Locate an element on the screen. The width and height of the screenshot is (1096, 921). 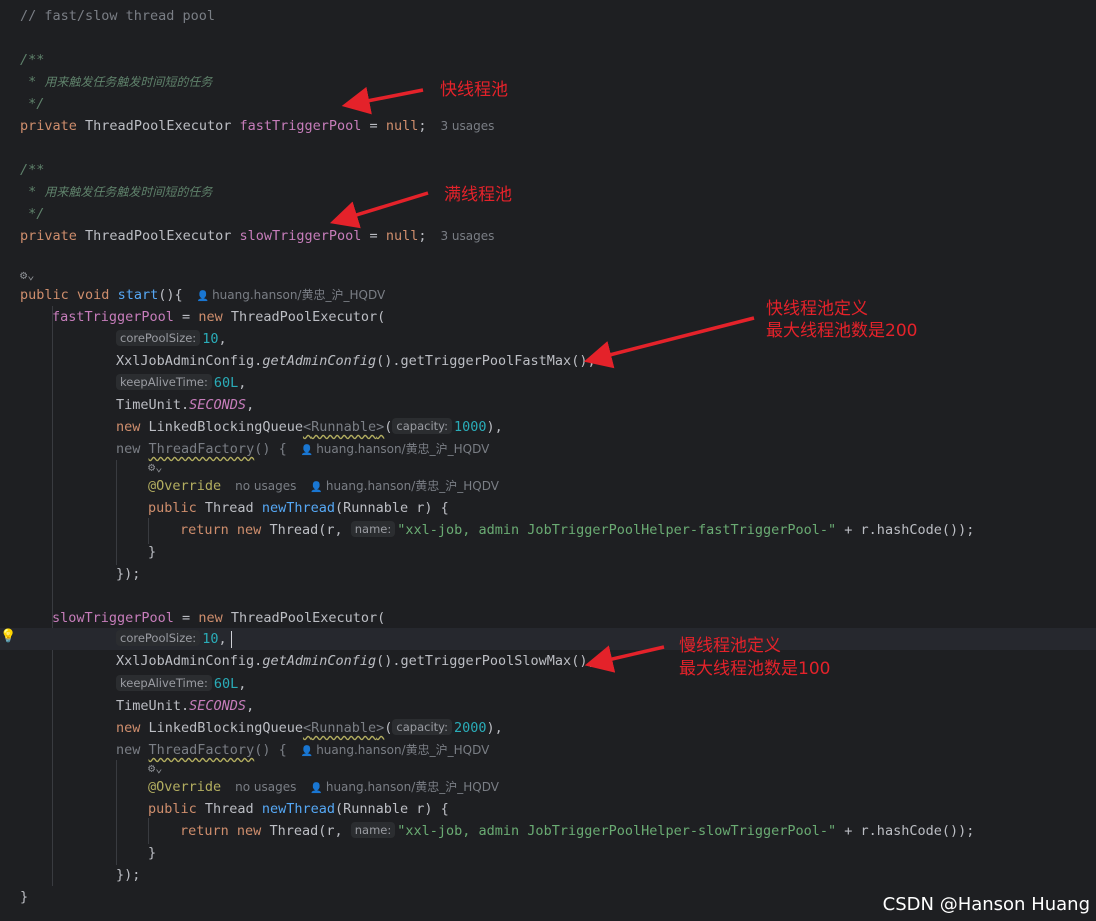
value-capacity: 1000 is located at coordinates (470, 427).